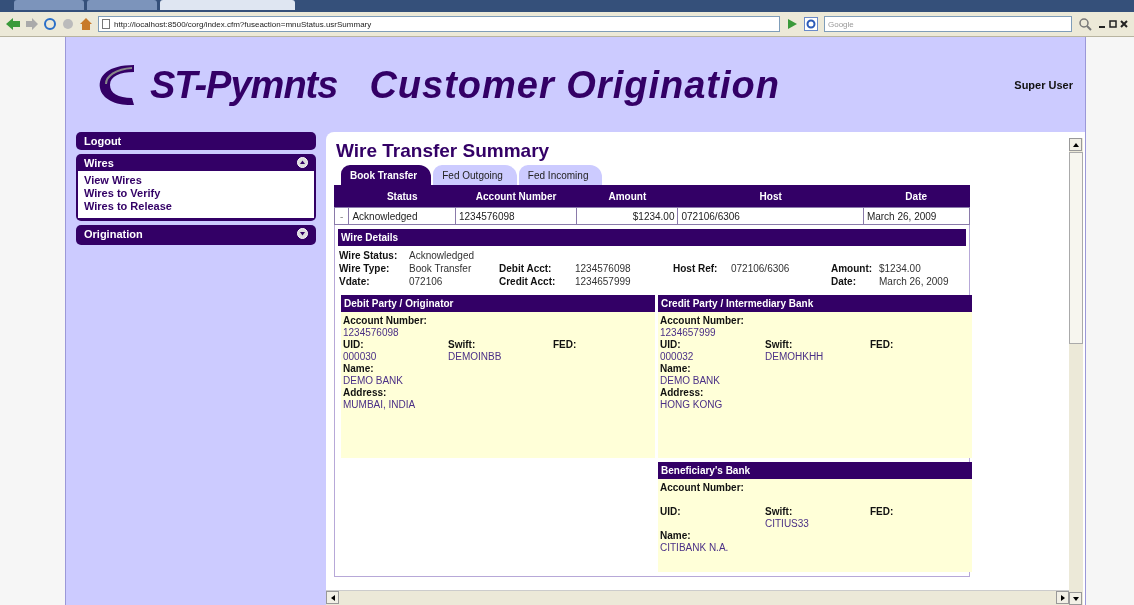  What do you see at coordinates (652, 237) in the screenshot?
I see `section-header: Wire Details` at bounding box center [652, 237].